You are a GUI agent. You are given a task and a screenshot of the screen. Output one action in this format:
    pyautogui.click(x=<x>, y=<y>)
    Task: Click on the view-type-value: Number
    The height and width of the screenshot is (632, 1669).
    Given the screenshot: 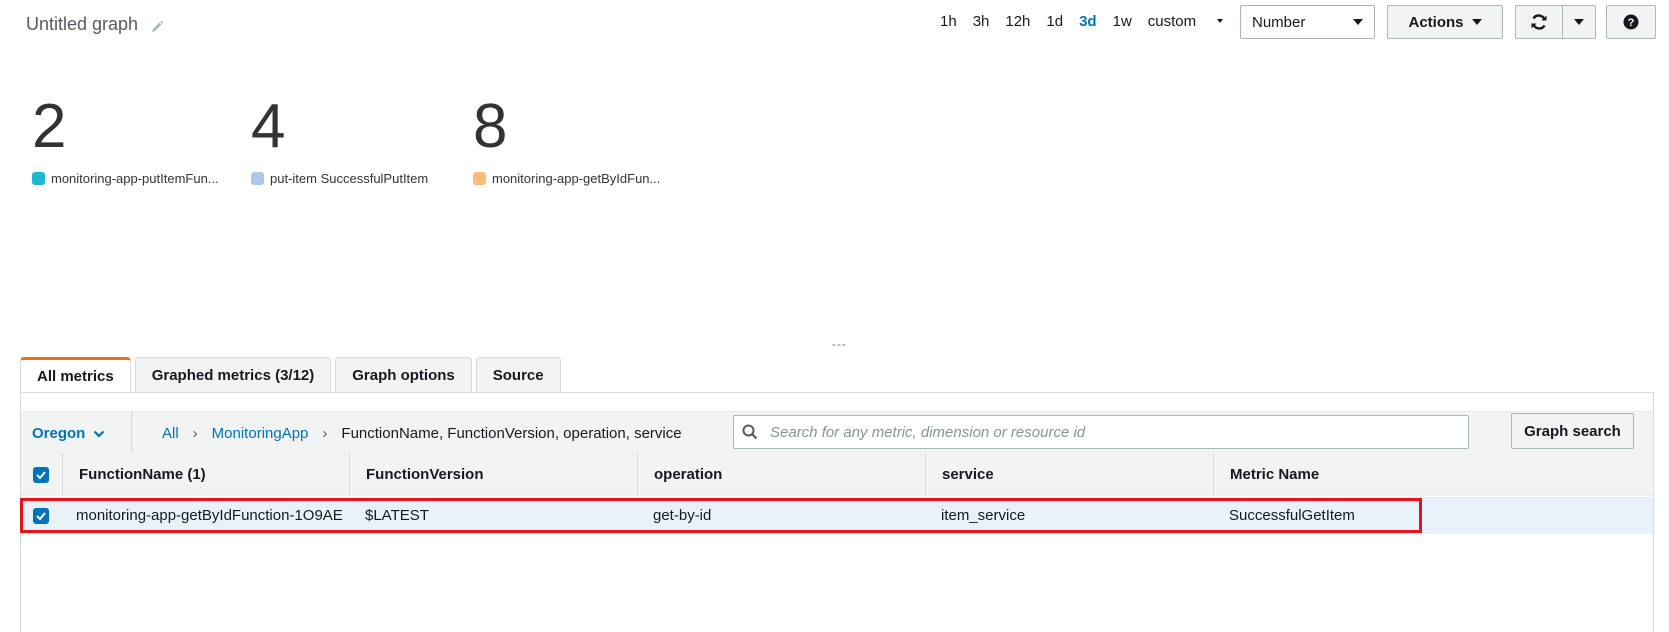 What is the action you would take?
    pyautogui.click(x=1279, y=22)
    